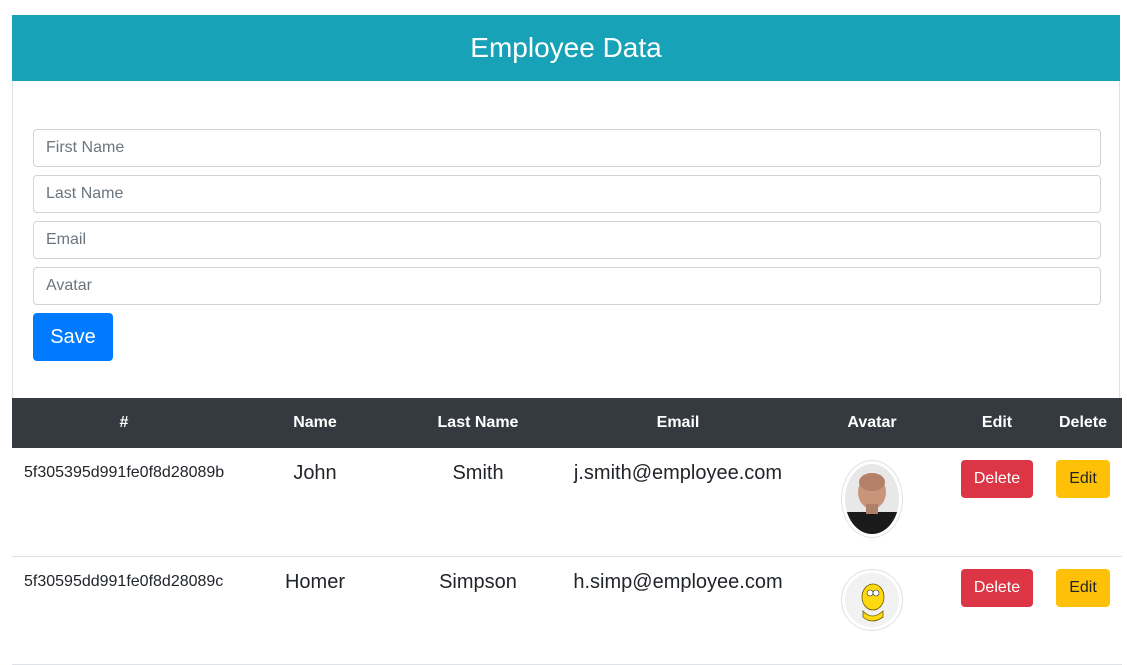 The image size is (1127, 665). I want to click on page-title: Employee Data, so click(566, 47).